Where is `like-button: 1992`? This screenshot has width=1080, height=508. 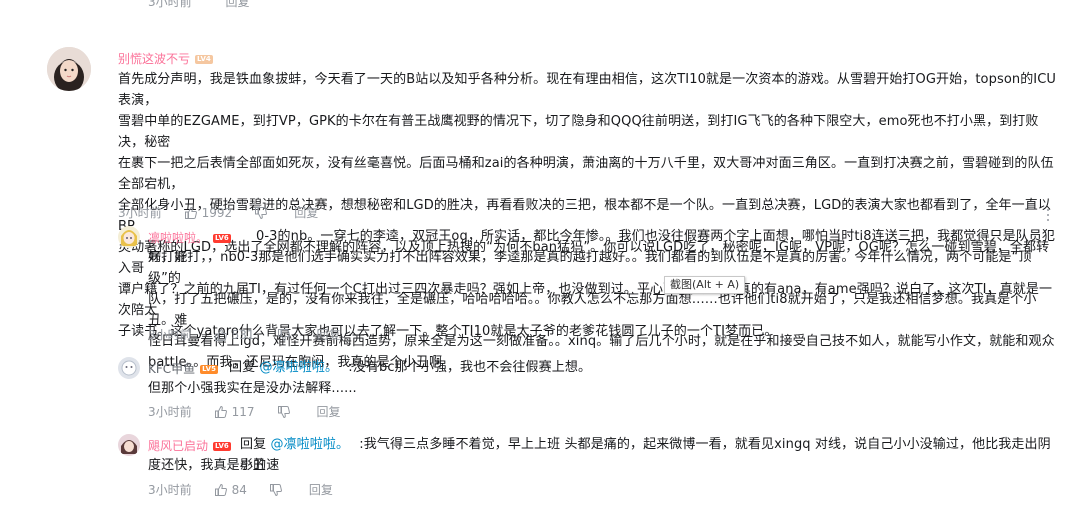
like-button: 1992 is located at coordinates (208, 212).